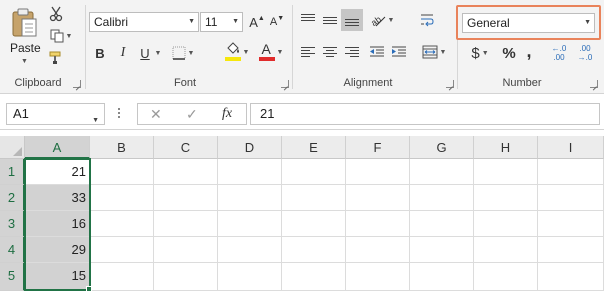  Describe the element at coordinates (330, 20) in the screenshot. I see `middle-align-button` at that location.